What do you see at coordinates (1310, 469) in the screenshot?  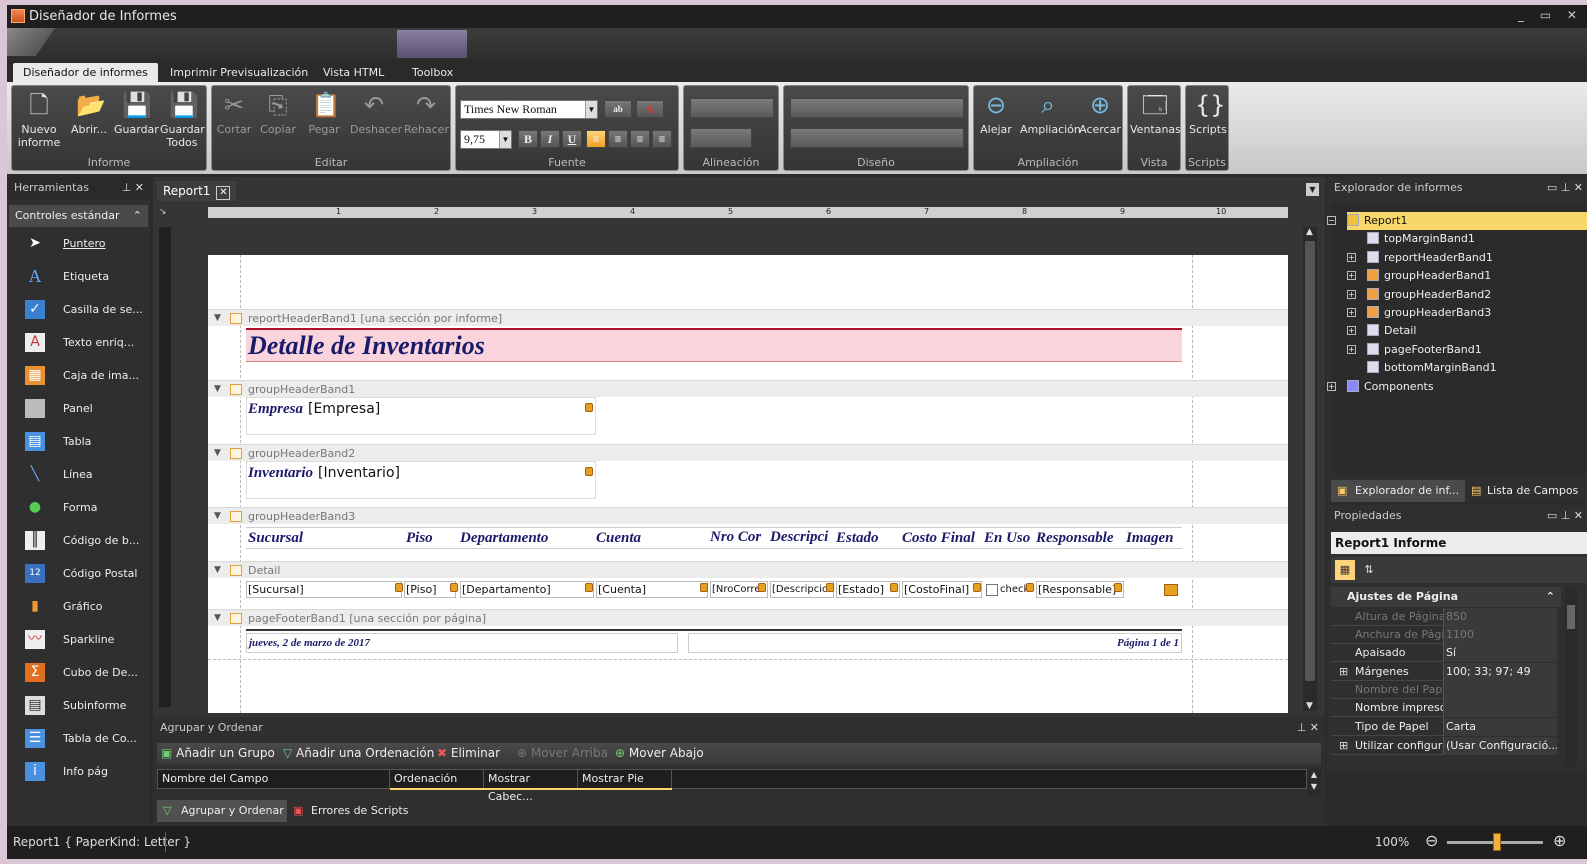 I see `design-vertical-scrollbar: ▲ ▼` at bounding box center [1310, 469].